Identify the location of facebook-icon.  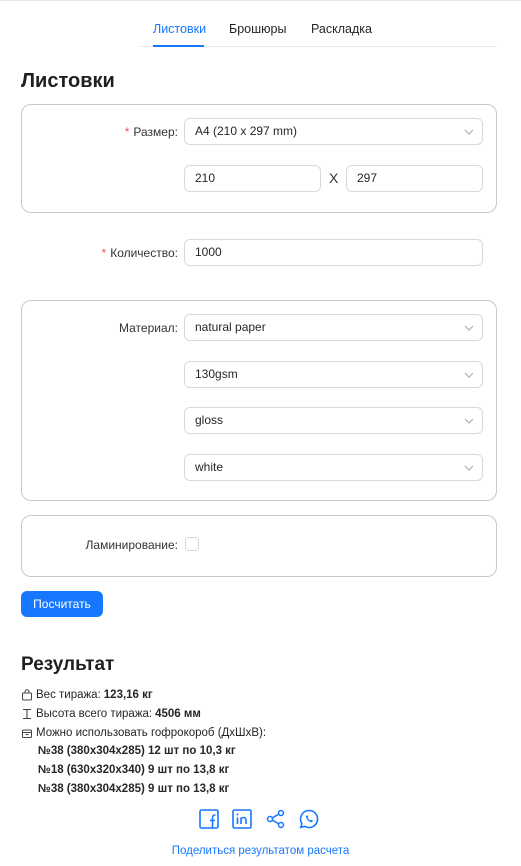
(209, 819).